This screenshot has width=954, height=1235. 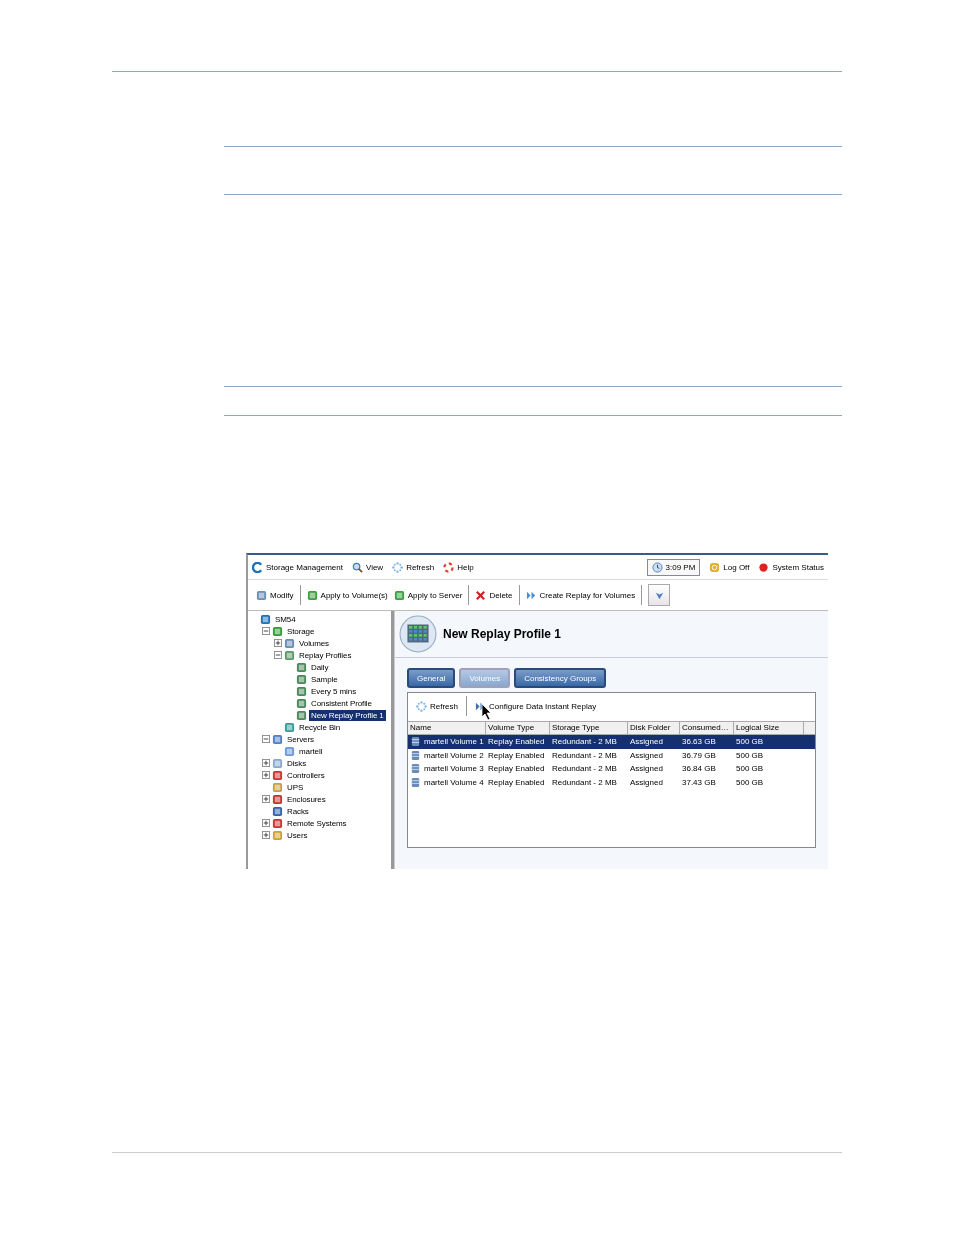 What do you see at coordinates (347, 715) in the screenshot?
I see `tree-item: New Replay Profile 1` at bounding box center [347, 715].